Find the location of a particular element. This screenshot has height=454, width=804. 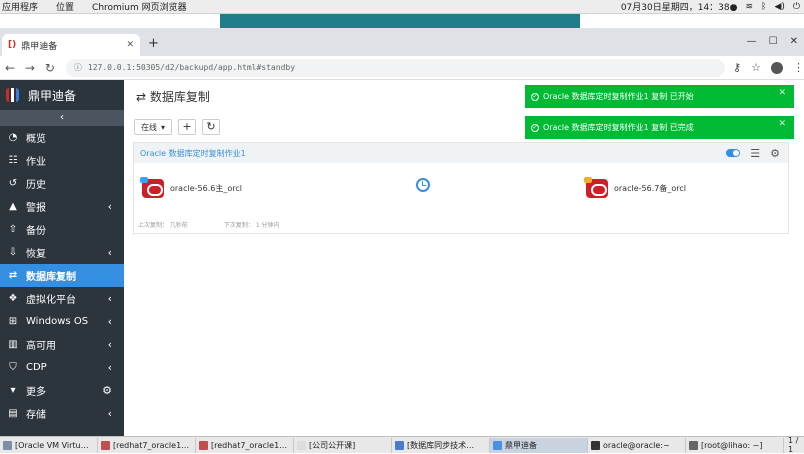

remote-session-strip is located at coordinates (400, 21).